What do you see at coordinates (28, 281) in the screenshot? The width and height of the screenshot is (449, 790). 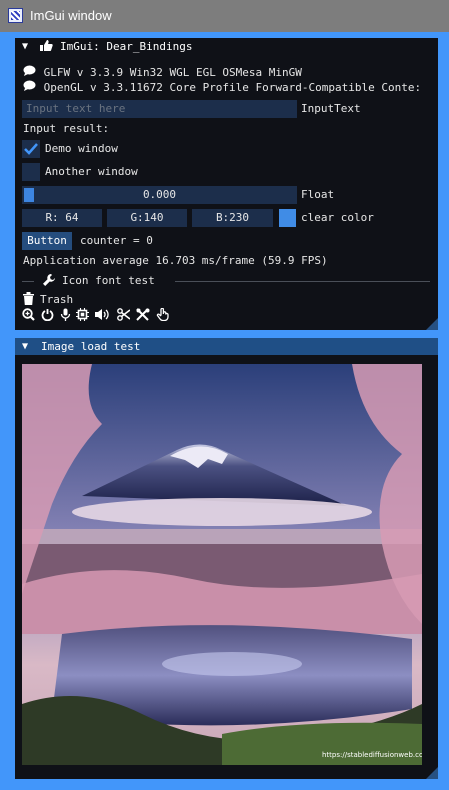 I see `separator-left` at bounding box center [28, 281].